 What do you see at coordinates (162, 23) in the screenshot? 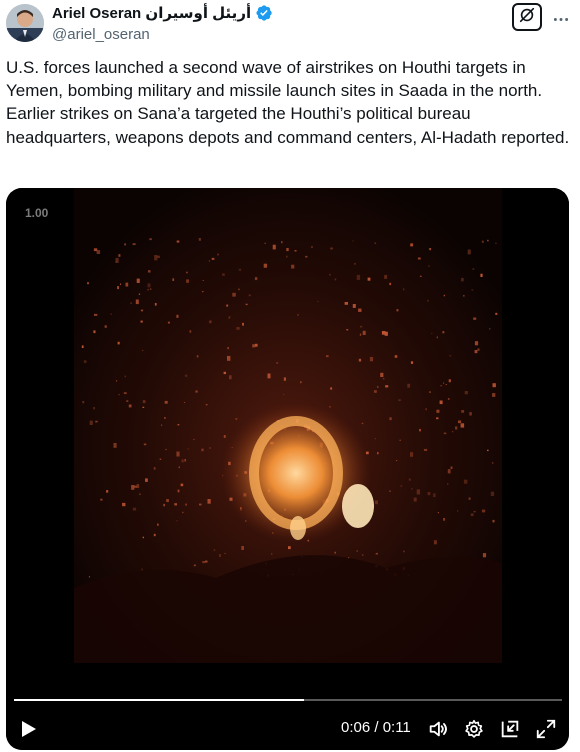
I see `author-block: Ariel Oseran أريئل أوسيران @ariel_oseran` at bounding box center [162, 23].